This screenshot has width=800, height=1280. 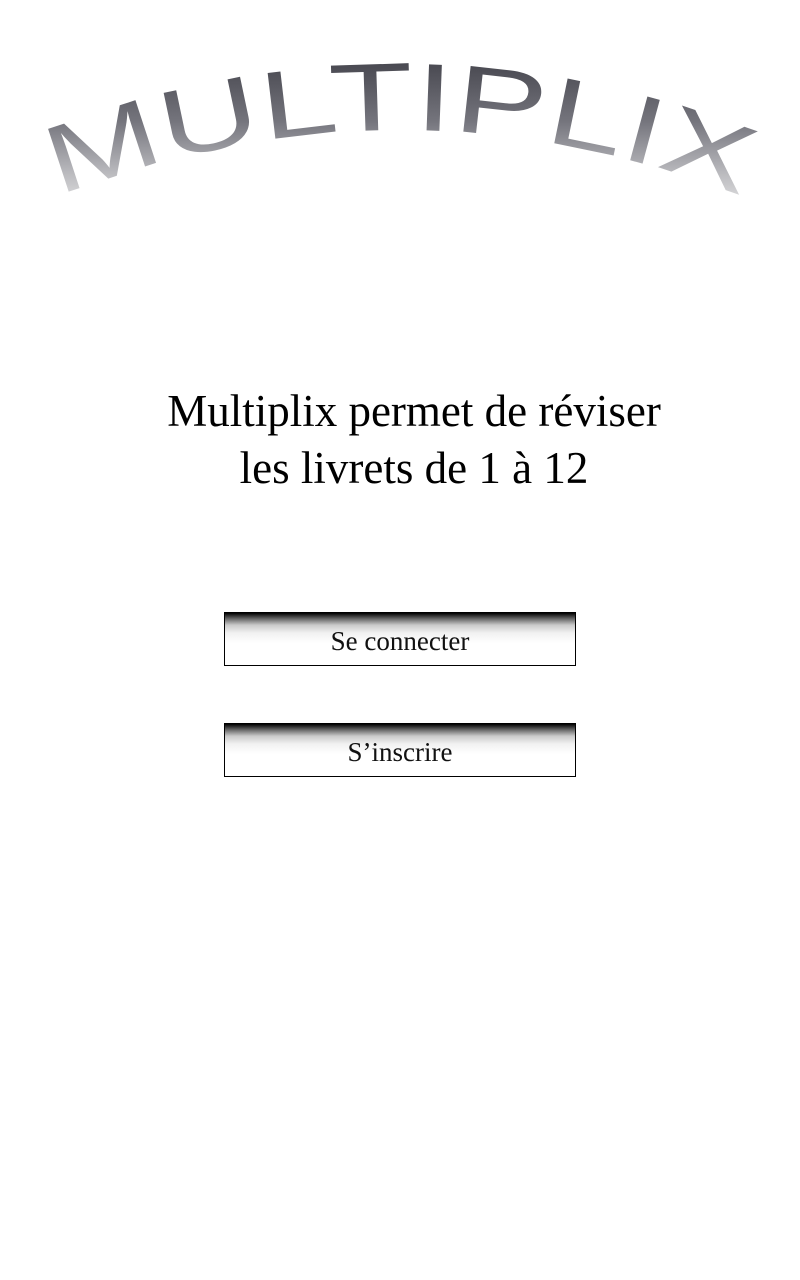 I want to click on app-logo: MULTIPLIX, so click(x=400, y=132).